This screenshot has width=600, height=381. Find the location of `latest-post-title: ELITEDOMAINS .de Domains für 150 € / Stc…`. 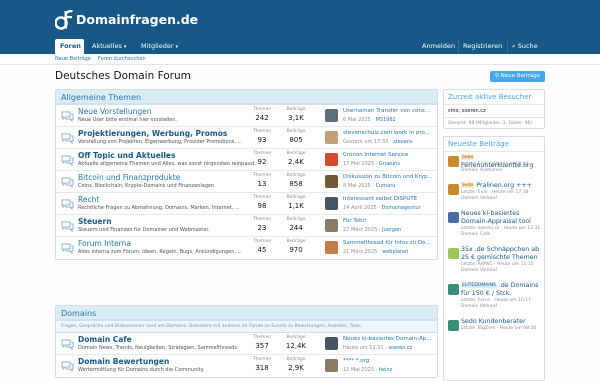

latest-post-title: ELITEDOMAINS .de Domains für 150 € / Stc… is located at coordinates (504, 289).